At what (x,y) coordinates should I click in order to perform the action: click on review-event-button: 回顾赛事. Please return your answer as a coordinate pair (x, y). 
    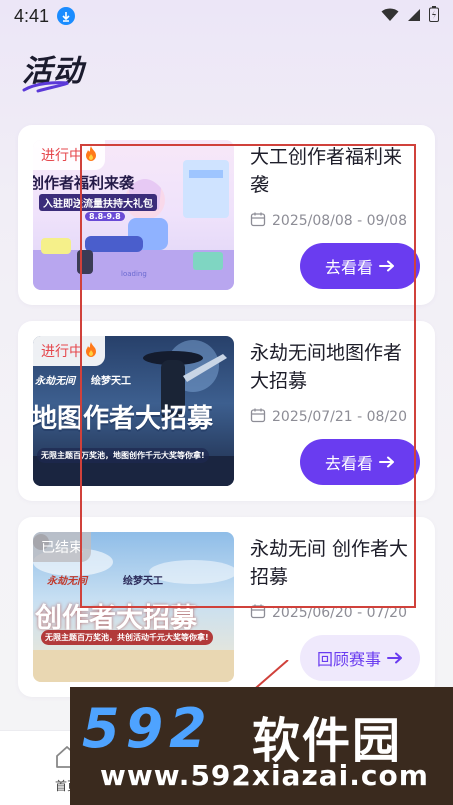
    Looking at the image, I should click on (360, 658).